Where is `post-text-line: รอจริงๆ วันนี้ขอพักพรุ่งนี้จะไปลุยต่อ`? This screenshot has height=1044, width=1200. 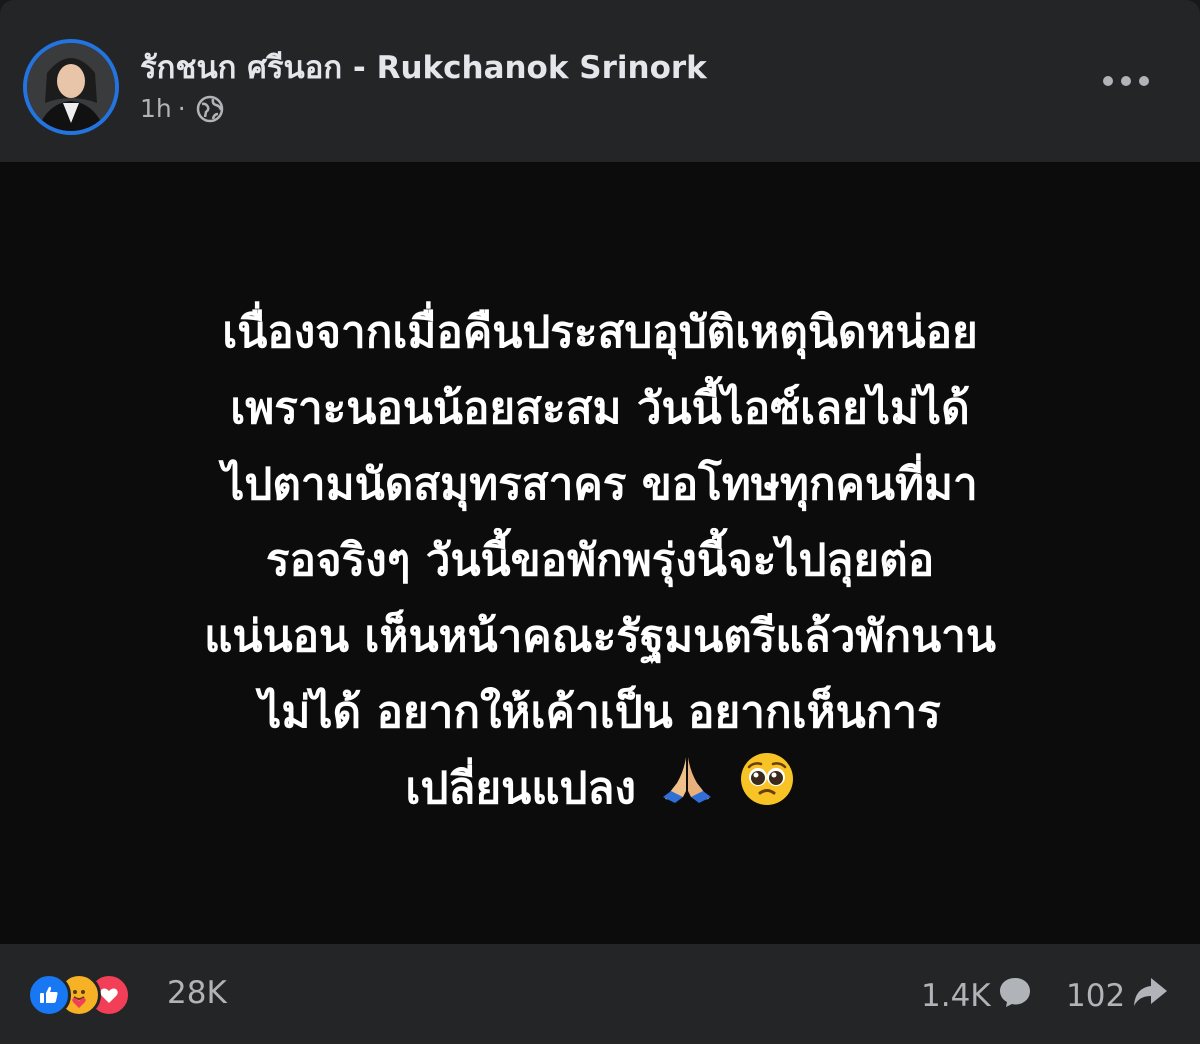 post-text-line: รอจริงๆ วันนี้ขอพักพรุ่งนี้จะไปลุยต่อ is located at coordinates (600, 560).